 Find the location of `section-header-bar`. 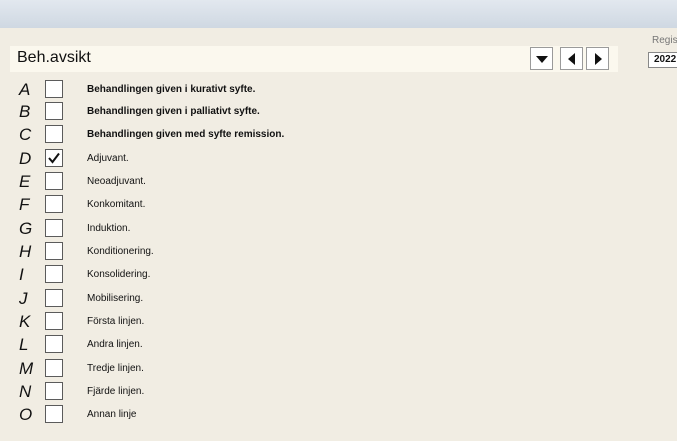

section-header-bar is located at coordinates (314, 59).